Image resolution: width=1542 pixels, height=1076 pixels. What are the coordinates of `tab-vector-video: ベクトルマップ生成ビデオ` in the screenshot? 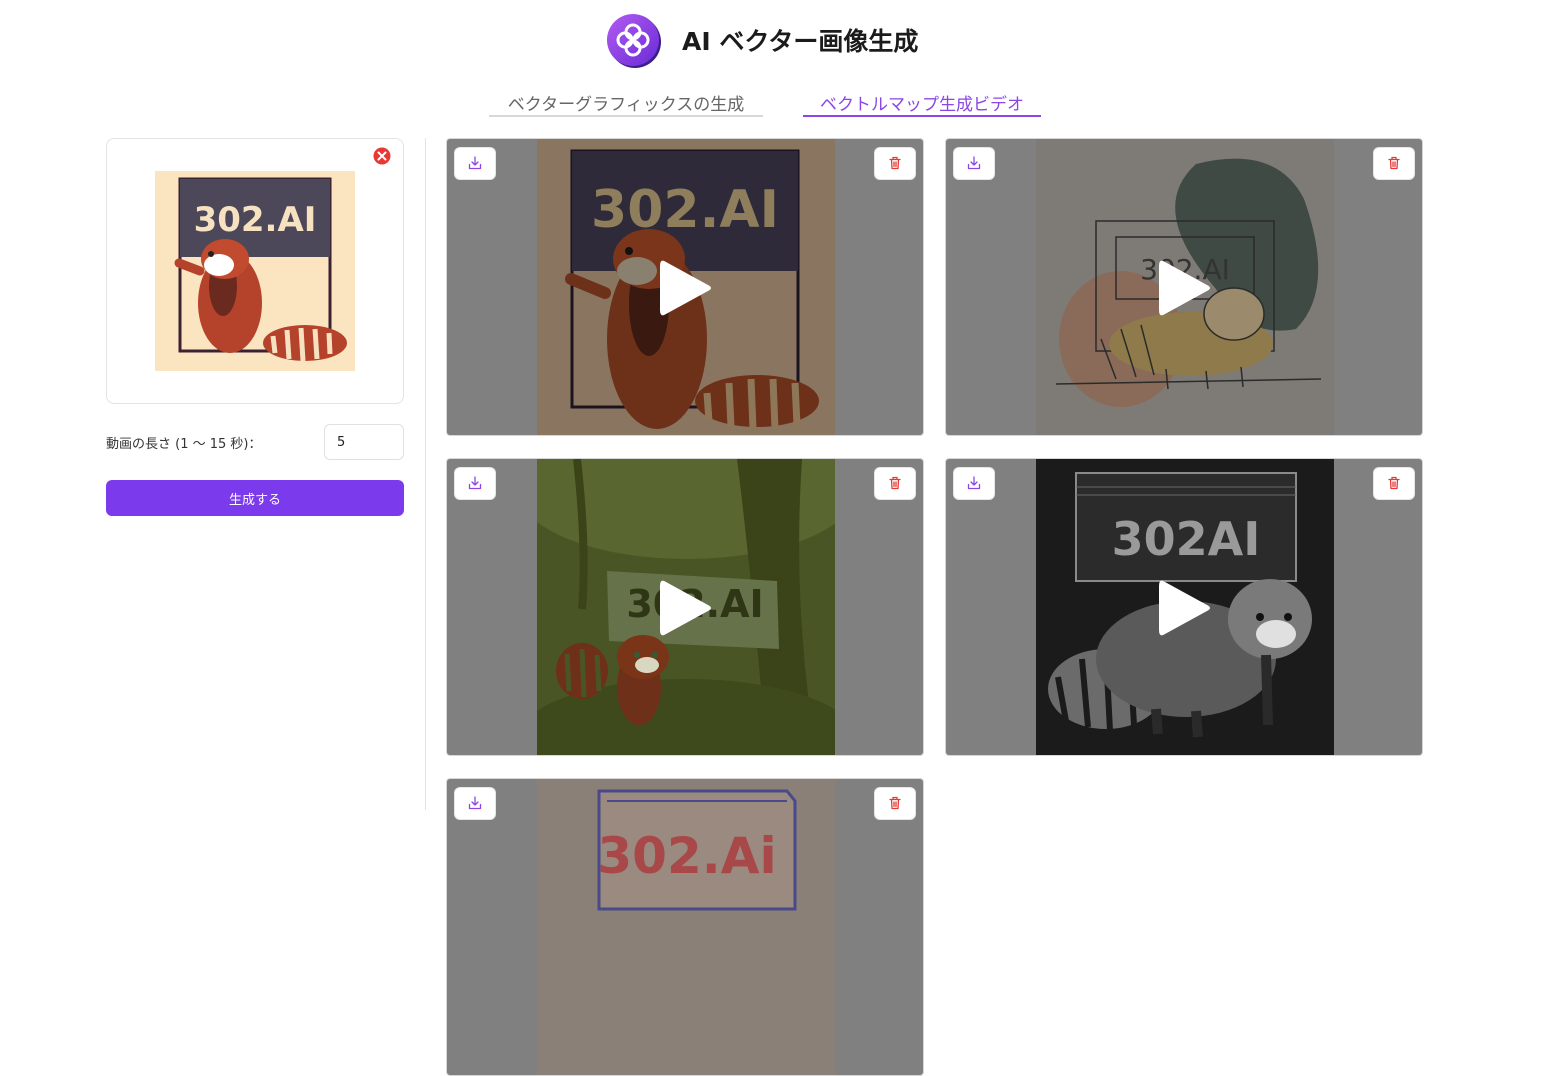 It's located at (922, 103).